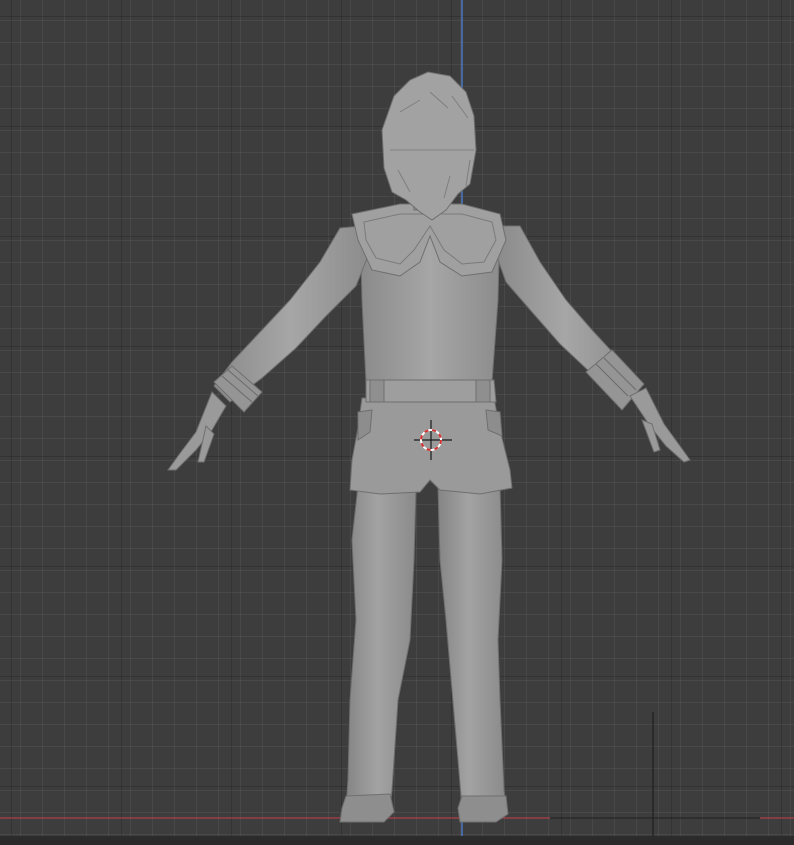  What do you see at coordinates (397, 840) in the screenshot?
I see `viewport-bottom-edge` at bounding box center [397, 840].